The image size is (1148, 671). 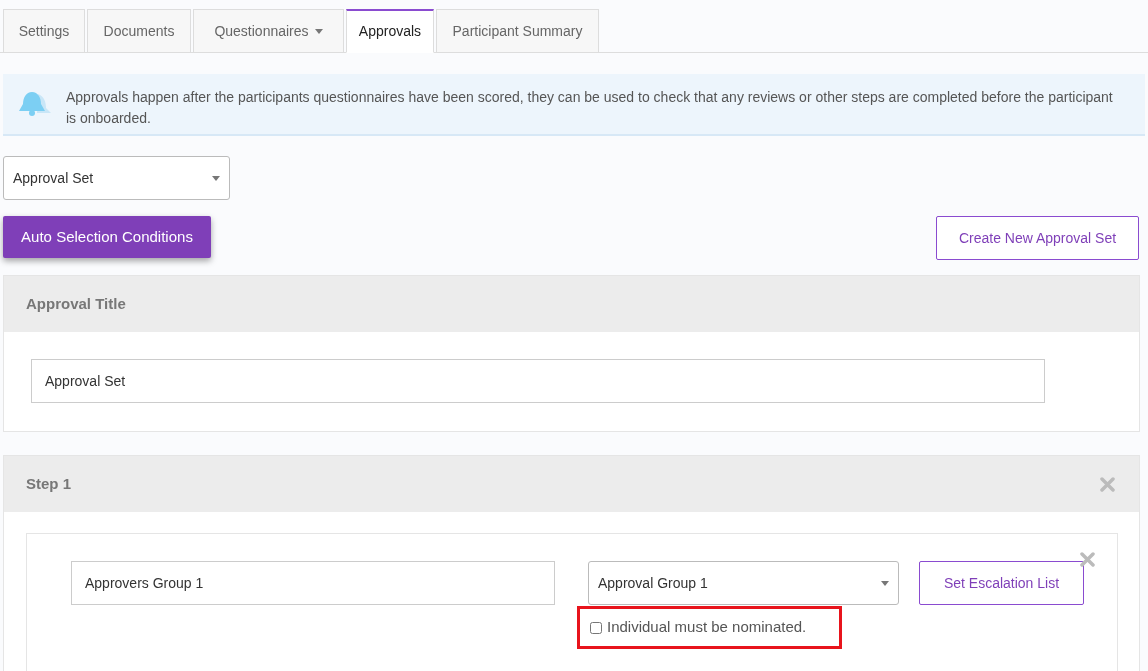 I want to click on tab: Settings, so click(x=44, y=31).